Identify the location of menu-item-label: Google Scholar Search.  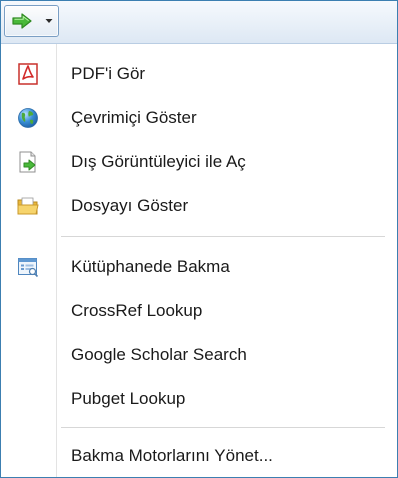
(159, 354).